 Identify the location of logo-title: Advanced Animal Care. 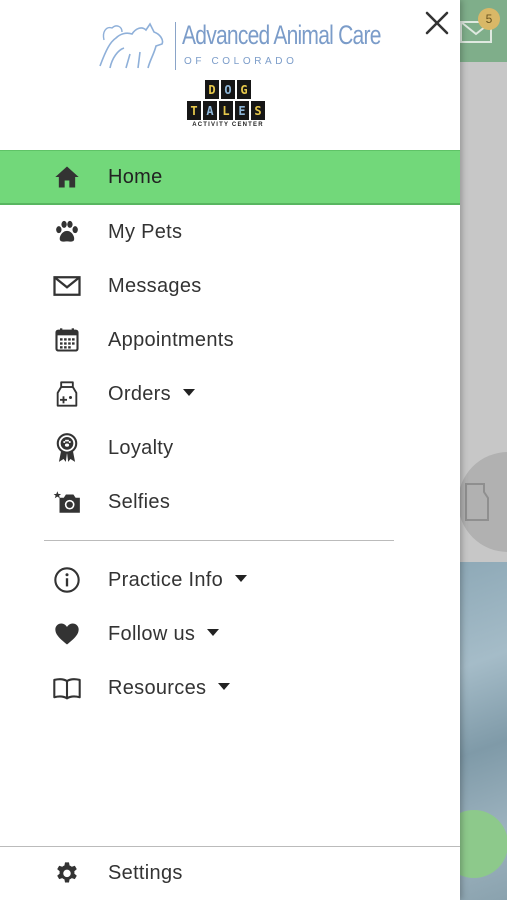
(281, 35).